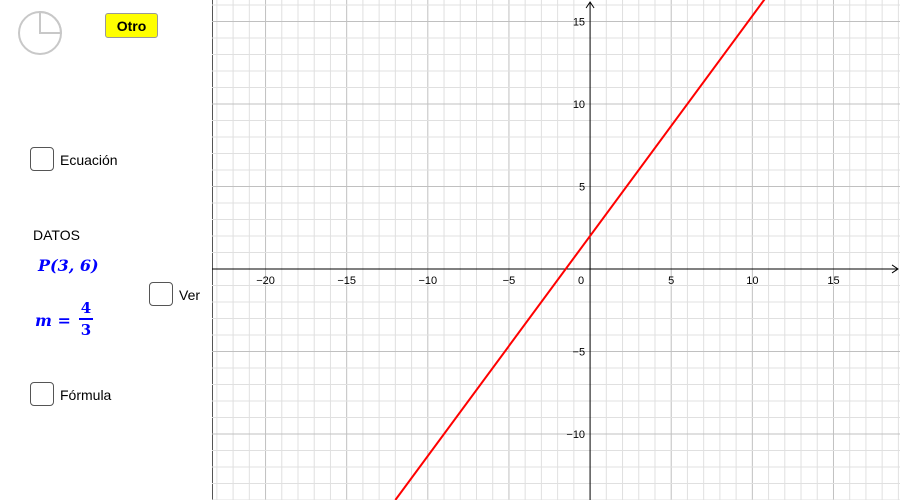 This screenshot has height=500, width=900. Describe the element at coordinates (86, 319) in the screenshot. I see `slope-fraction-bar` at that location.